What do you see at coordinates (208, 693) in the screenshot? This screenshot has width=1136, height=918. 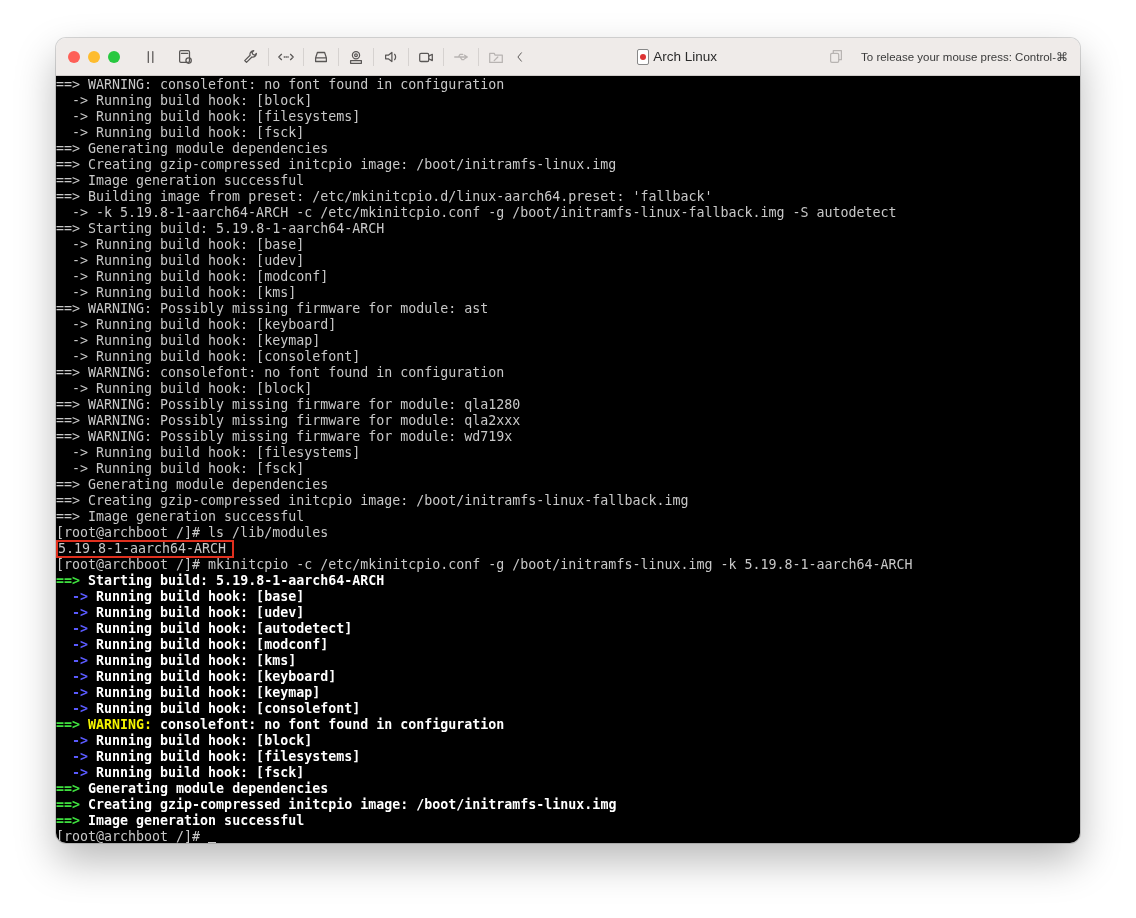 I see `terminal-line: Running build hook: [keymap]` at bounding box center [208, 693].